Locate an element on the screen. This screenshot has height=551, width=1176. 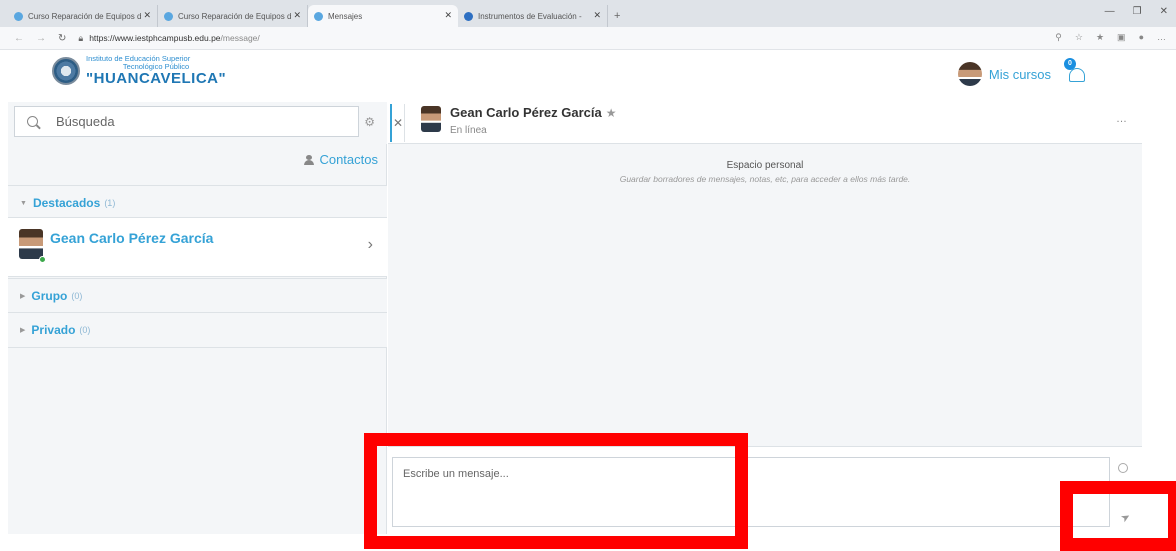
notifications-button: 0 is located at coordinates (1076, 71).